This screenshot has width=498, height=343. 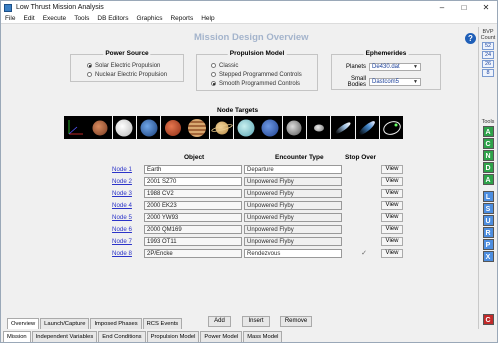 I want to click on tab-mission: Mission, so click(x=17, y=336).